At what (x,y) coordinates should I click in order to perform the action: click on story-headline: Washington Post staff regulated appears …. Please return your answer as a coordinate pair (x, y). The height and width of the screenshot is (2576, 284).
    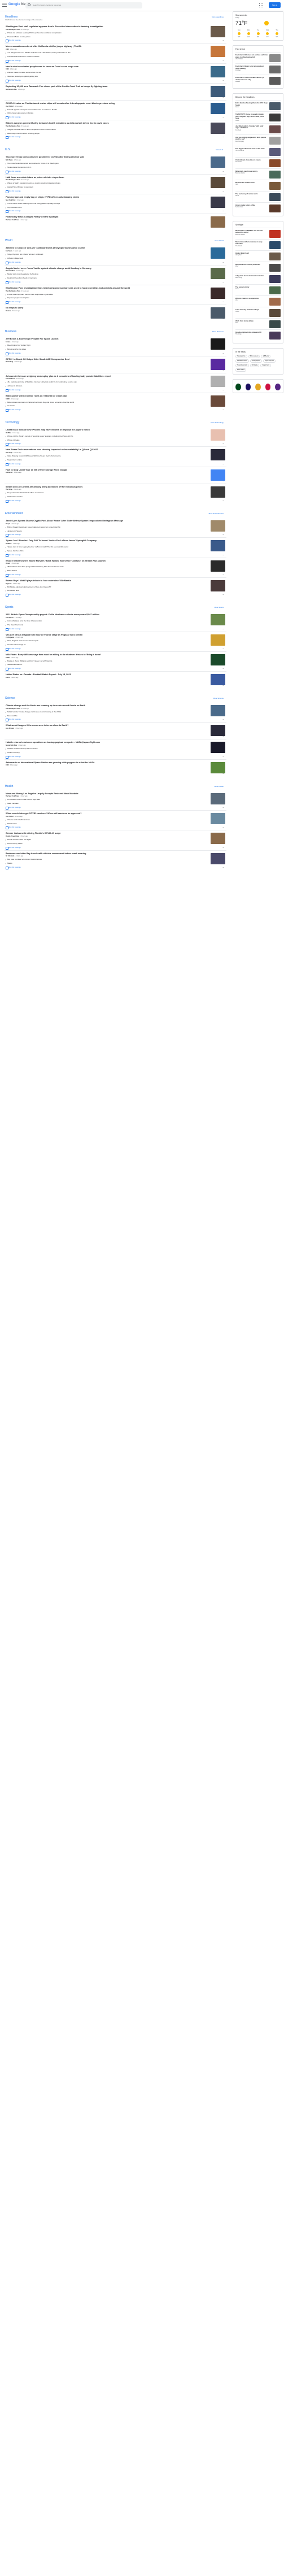
    Looking at the image, I should click on (107, 26).